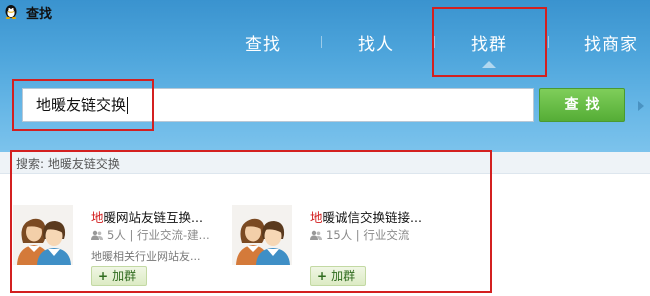 The image size is (650, 296). Describe the element at coordinates (278, 105) in the screenshot. I see `search-input: 地暖友链交换` at that location.